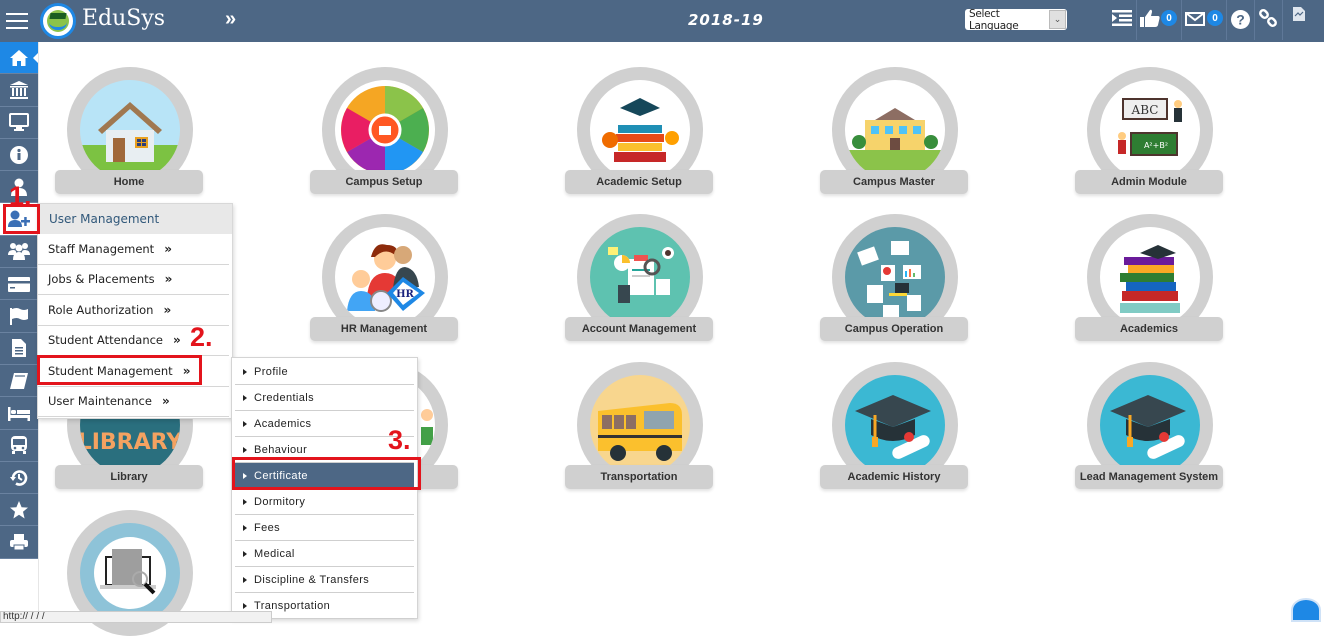 Image resolution: width=1324 pixels, height=640 pixels. I want to click on tile-transportation: Transportation, so click(640, 427).